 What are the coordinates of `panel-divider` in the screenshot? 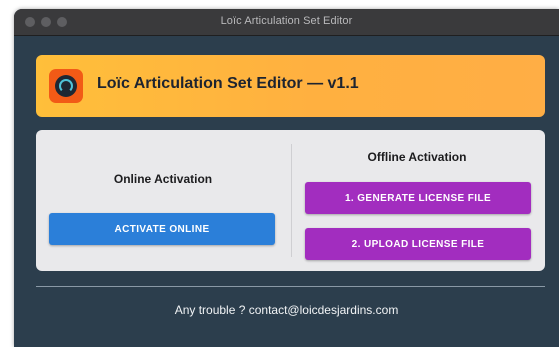 It's located at (291, 200).